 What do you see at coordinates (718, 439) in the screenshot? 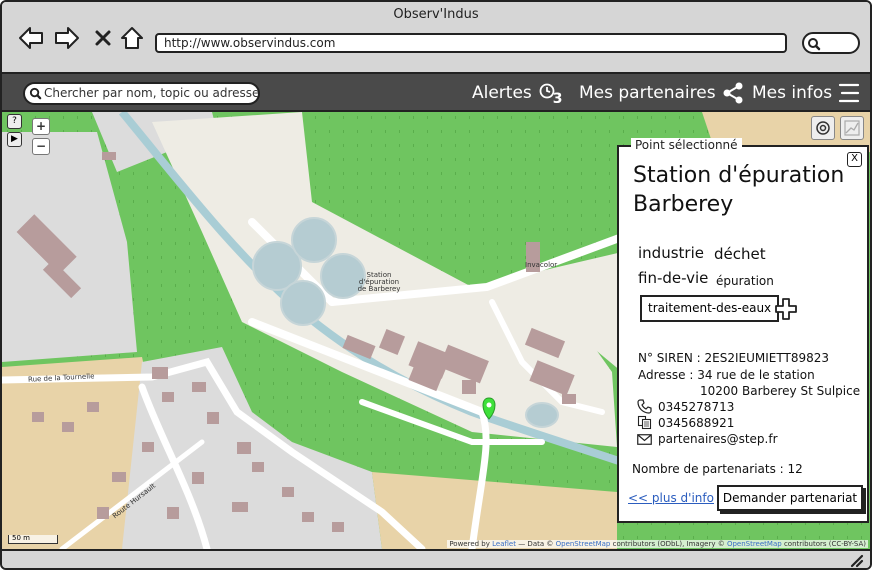
I see `email-address: partenaires@step.fr` at bounding box center [718, 439].